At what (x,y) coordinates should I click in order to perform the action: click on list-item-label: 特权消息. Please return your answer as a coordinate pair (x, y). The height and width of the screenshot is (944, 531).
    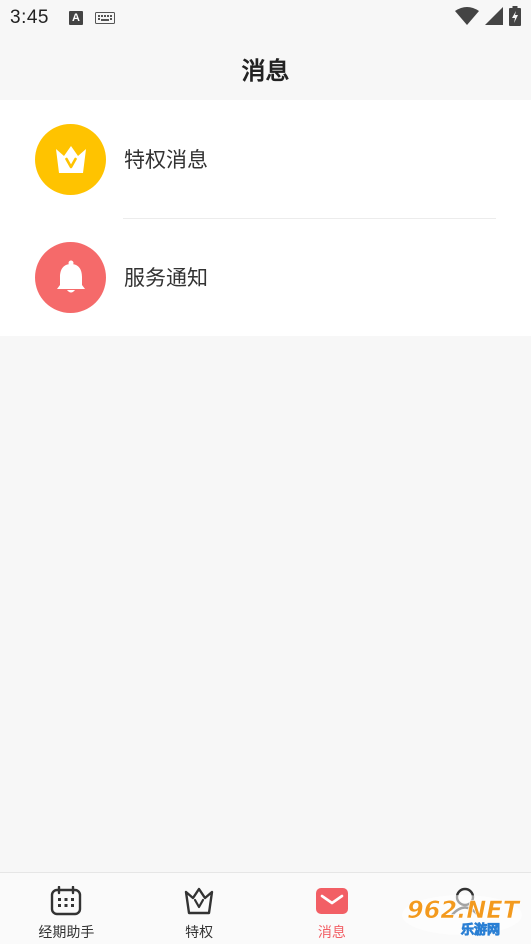
    Looking at the image, I should click on (166, 160).